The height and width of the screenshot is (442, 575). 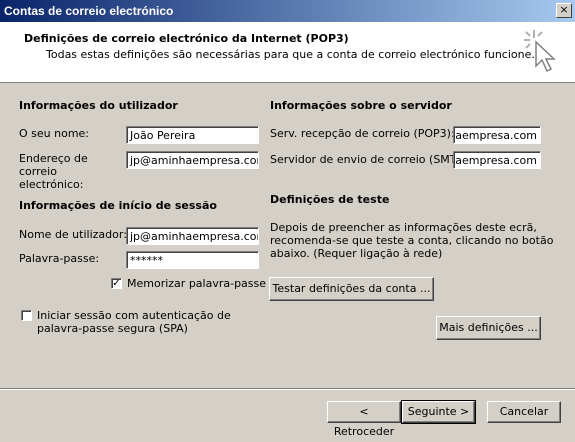 I want to click on password-label: Palavra-passe:, so click(x=59, y=258).